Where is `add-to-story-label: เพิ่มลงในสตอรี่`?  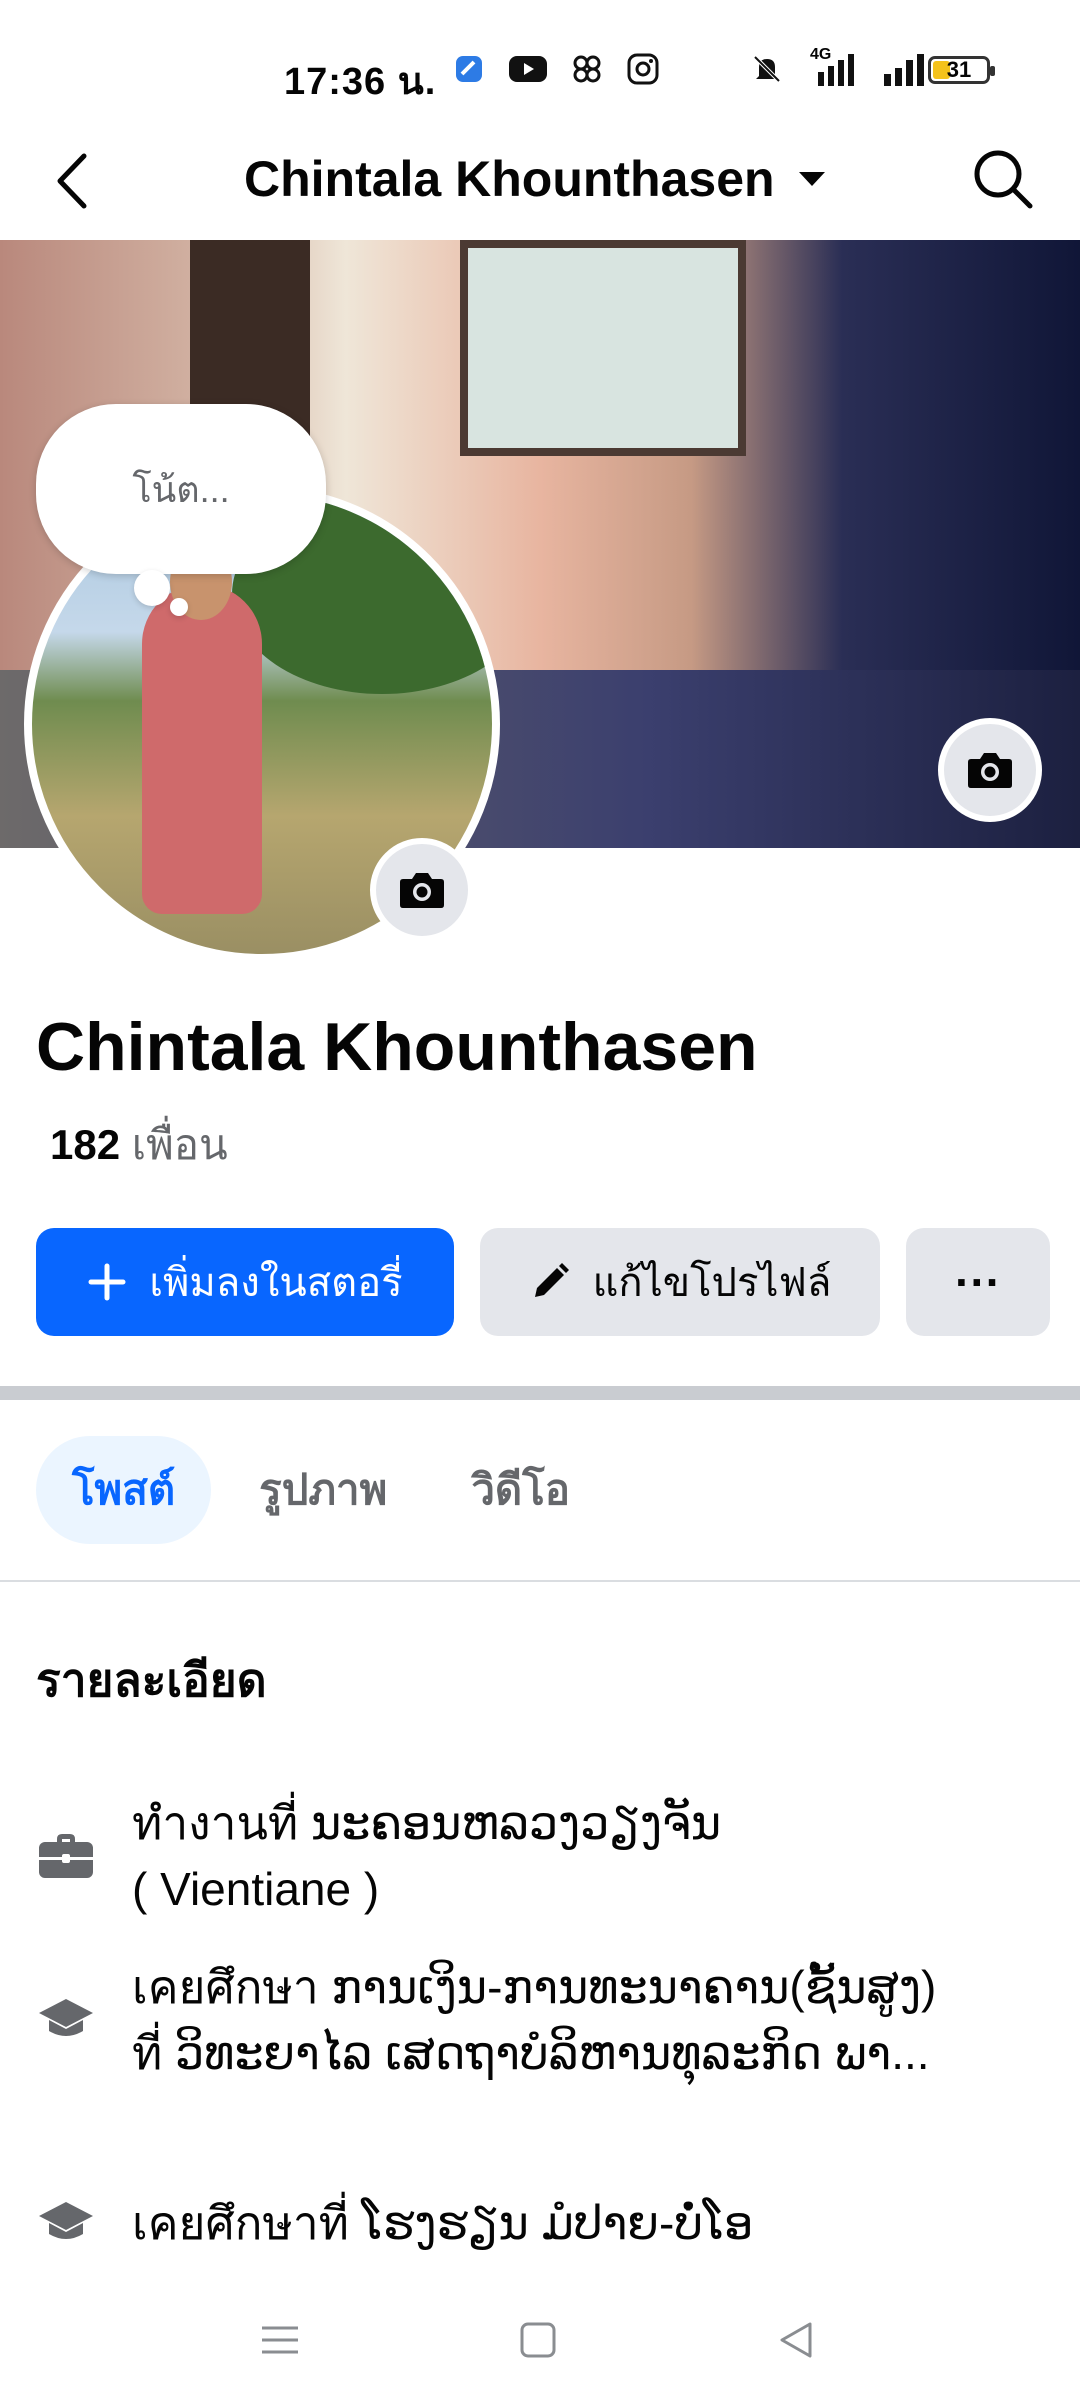 add-to-story-label: เพิ่มลงในสตอรี่ is located at coordinates (276, 1283).